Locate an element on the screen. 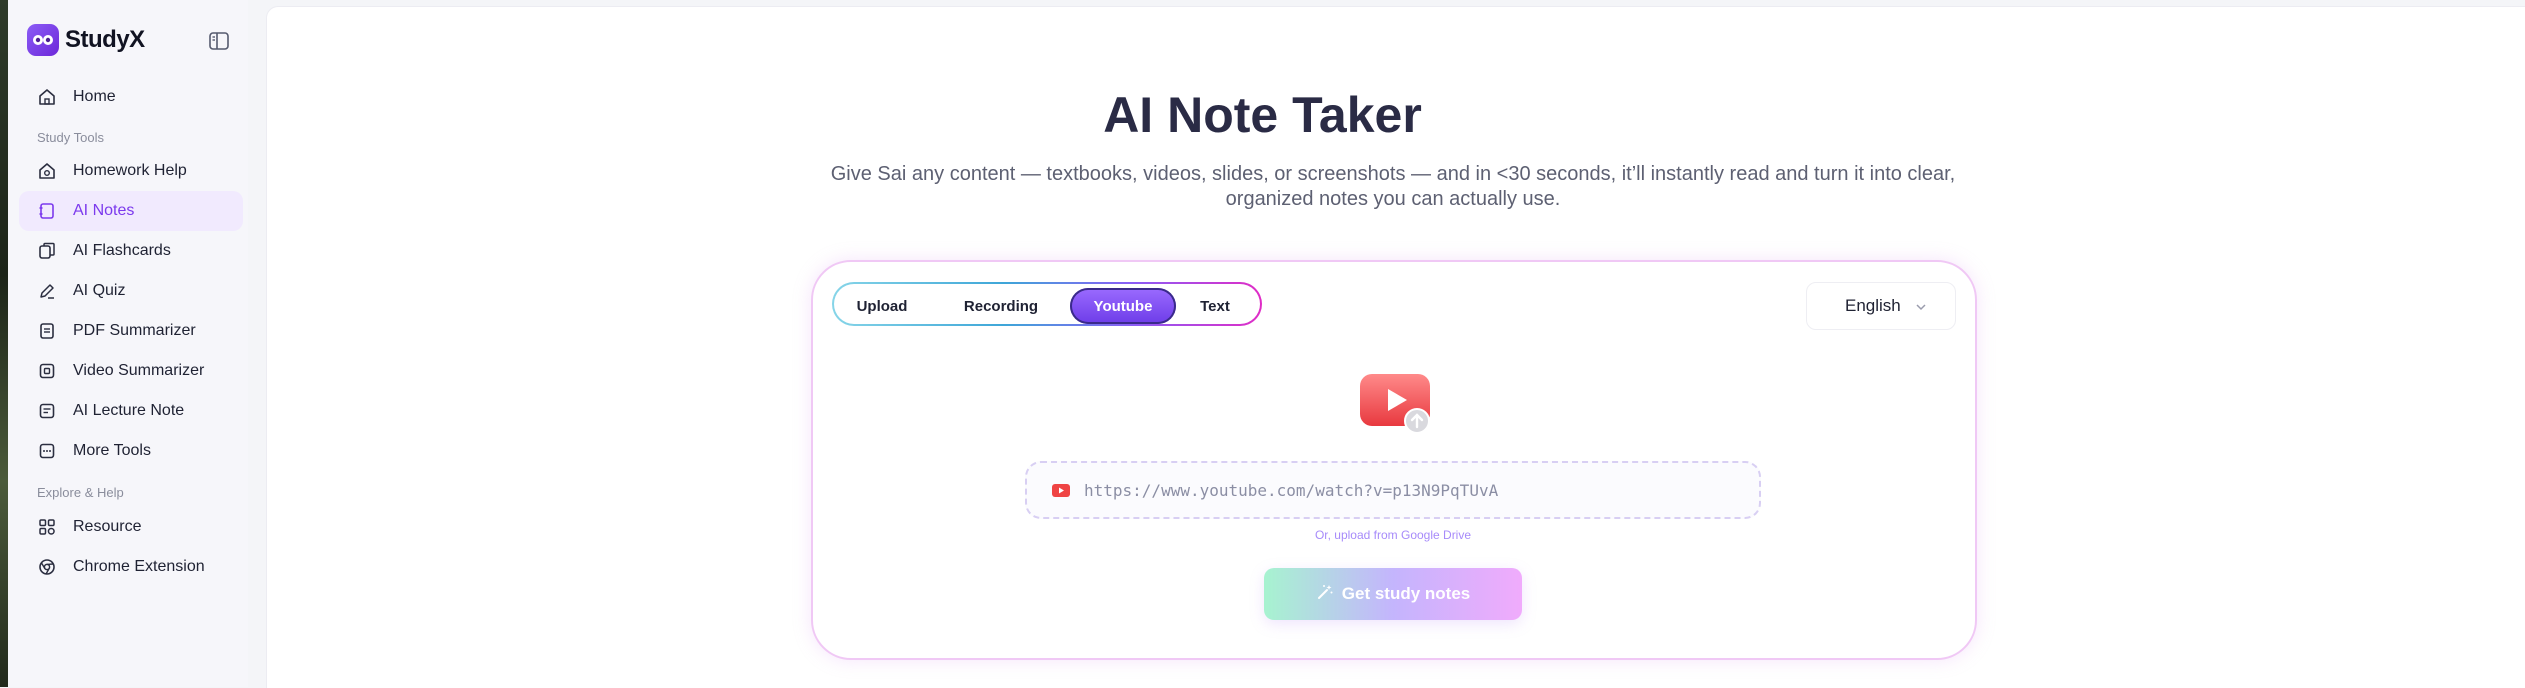  sidebar-item-label: Chrome Extension is located at coordinates (139, 567).